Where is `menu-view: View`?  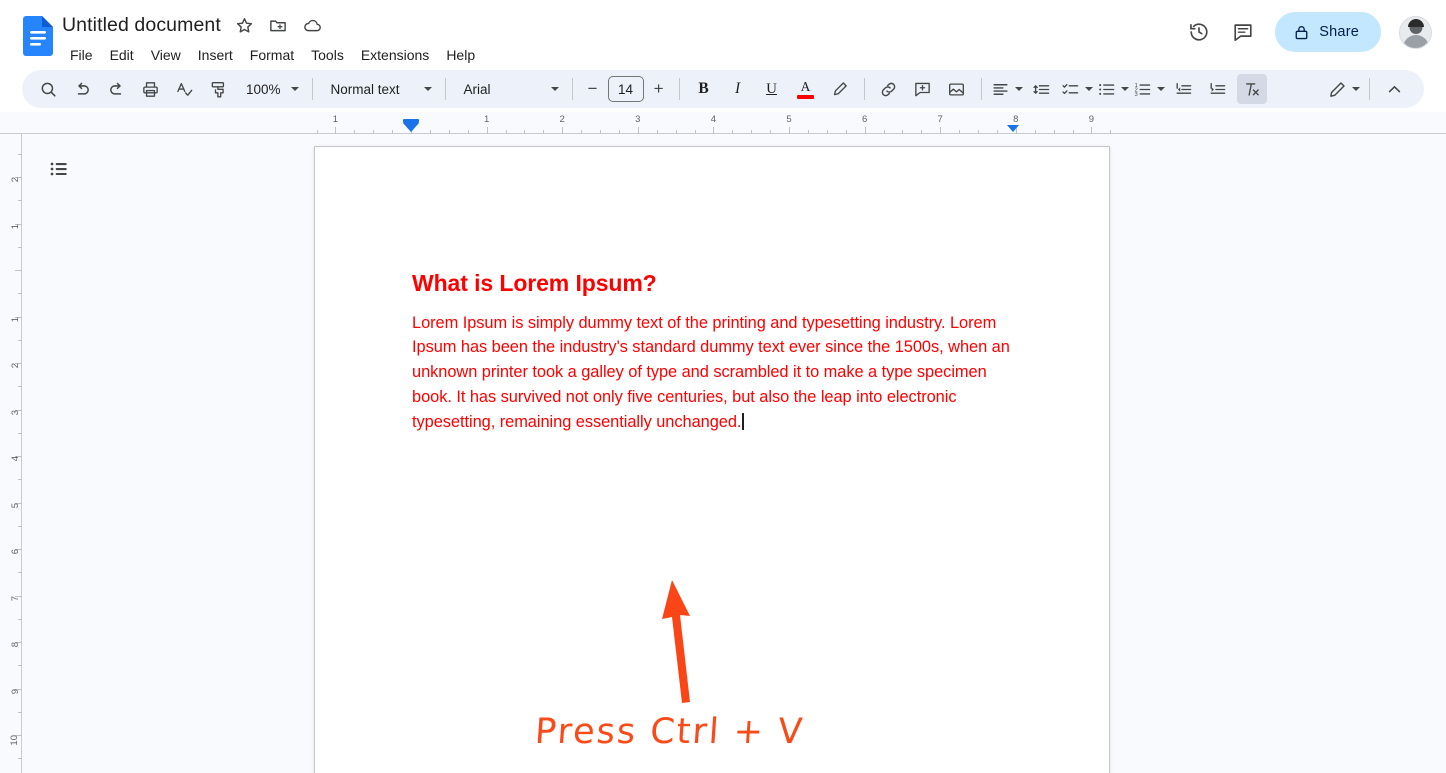
menu-view: View is located at coordinates (166, 55).